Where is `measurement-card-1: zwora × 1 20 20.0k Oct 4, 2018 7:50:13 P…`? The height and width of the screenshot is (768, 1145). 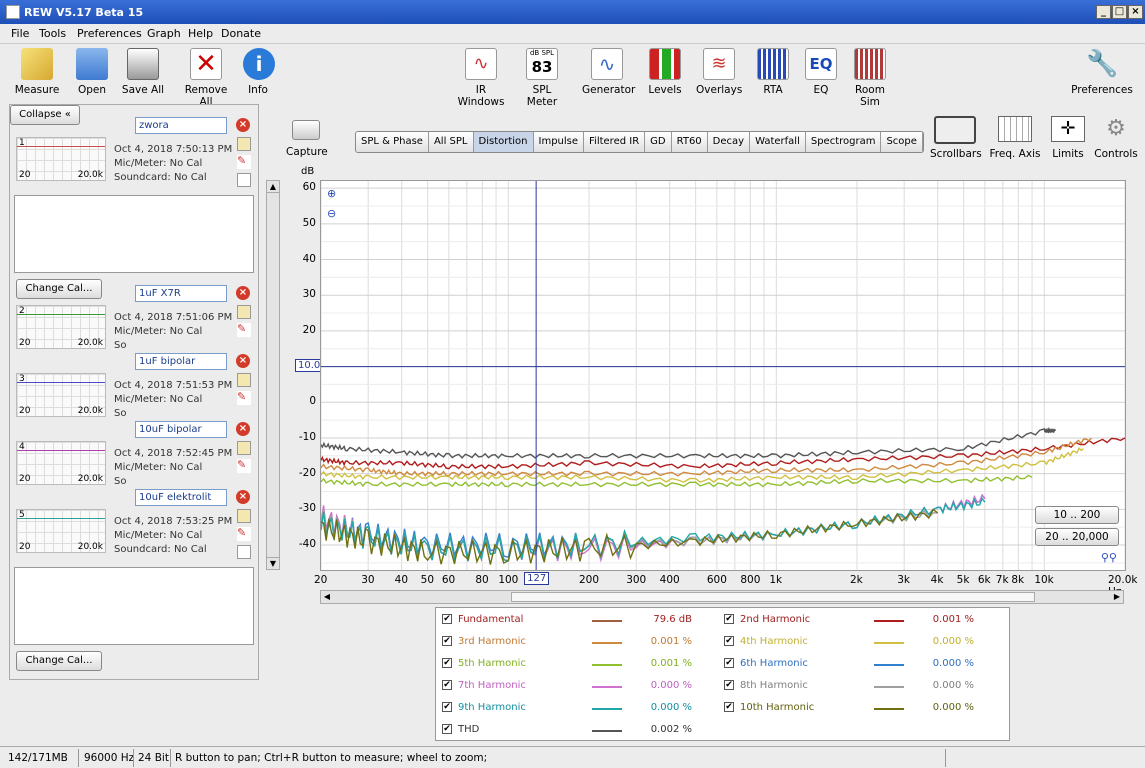
measurement-card-1: zwora × 1 20 20.0k Oct 4, 2018 7:50:13 P… is located at coordinates (134, 208).